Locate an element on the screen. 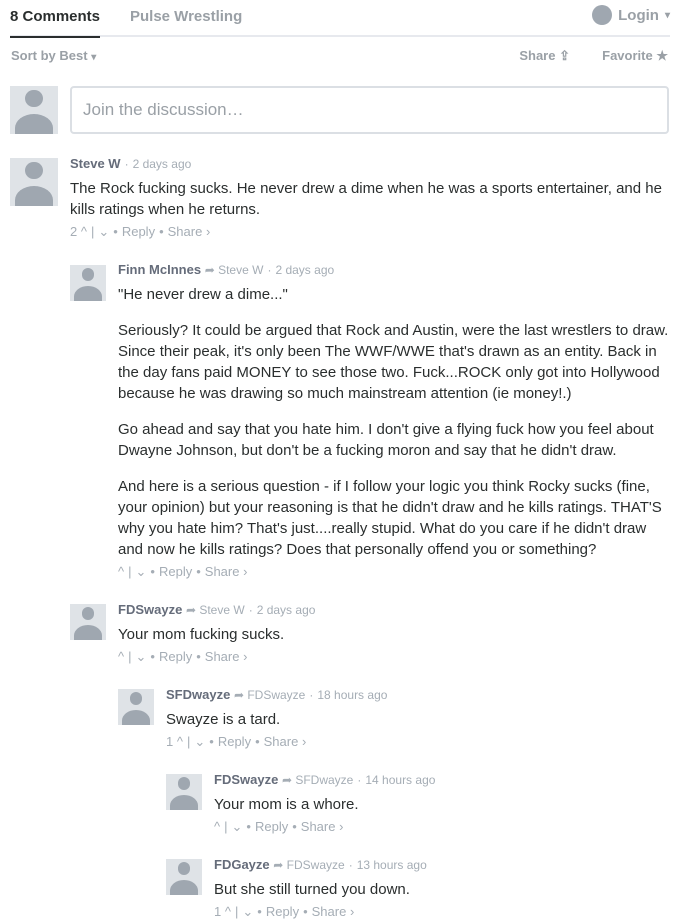 The width and height of the screenshot is (678, 920). favorite-label: Favorite is located at coordinates (627, 55).